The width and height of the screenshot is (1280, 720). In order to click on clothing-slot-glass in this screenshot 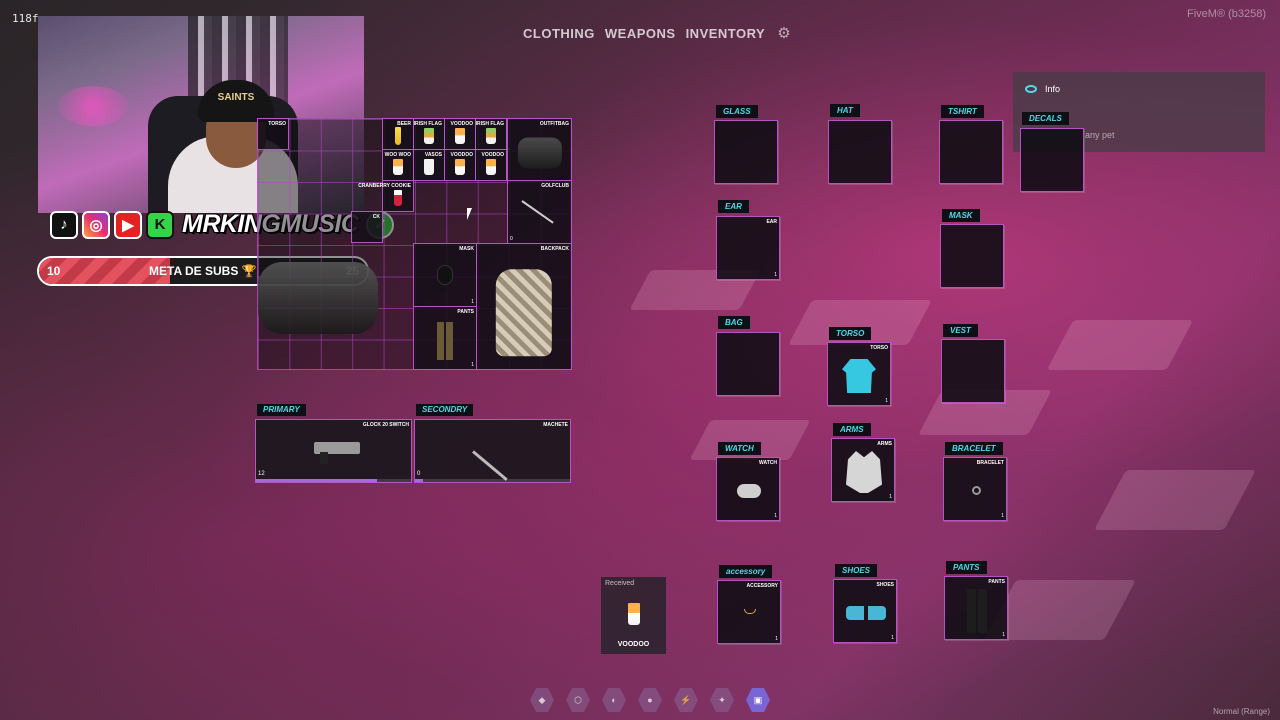, I will do `click(746, 152)`.